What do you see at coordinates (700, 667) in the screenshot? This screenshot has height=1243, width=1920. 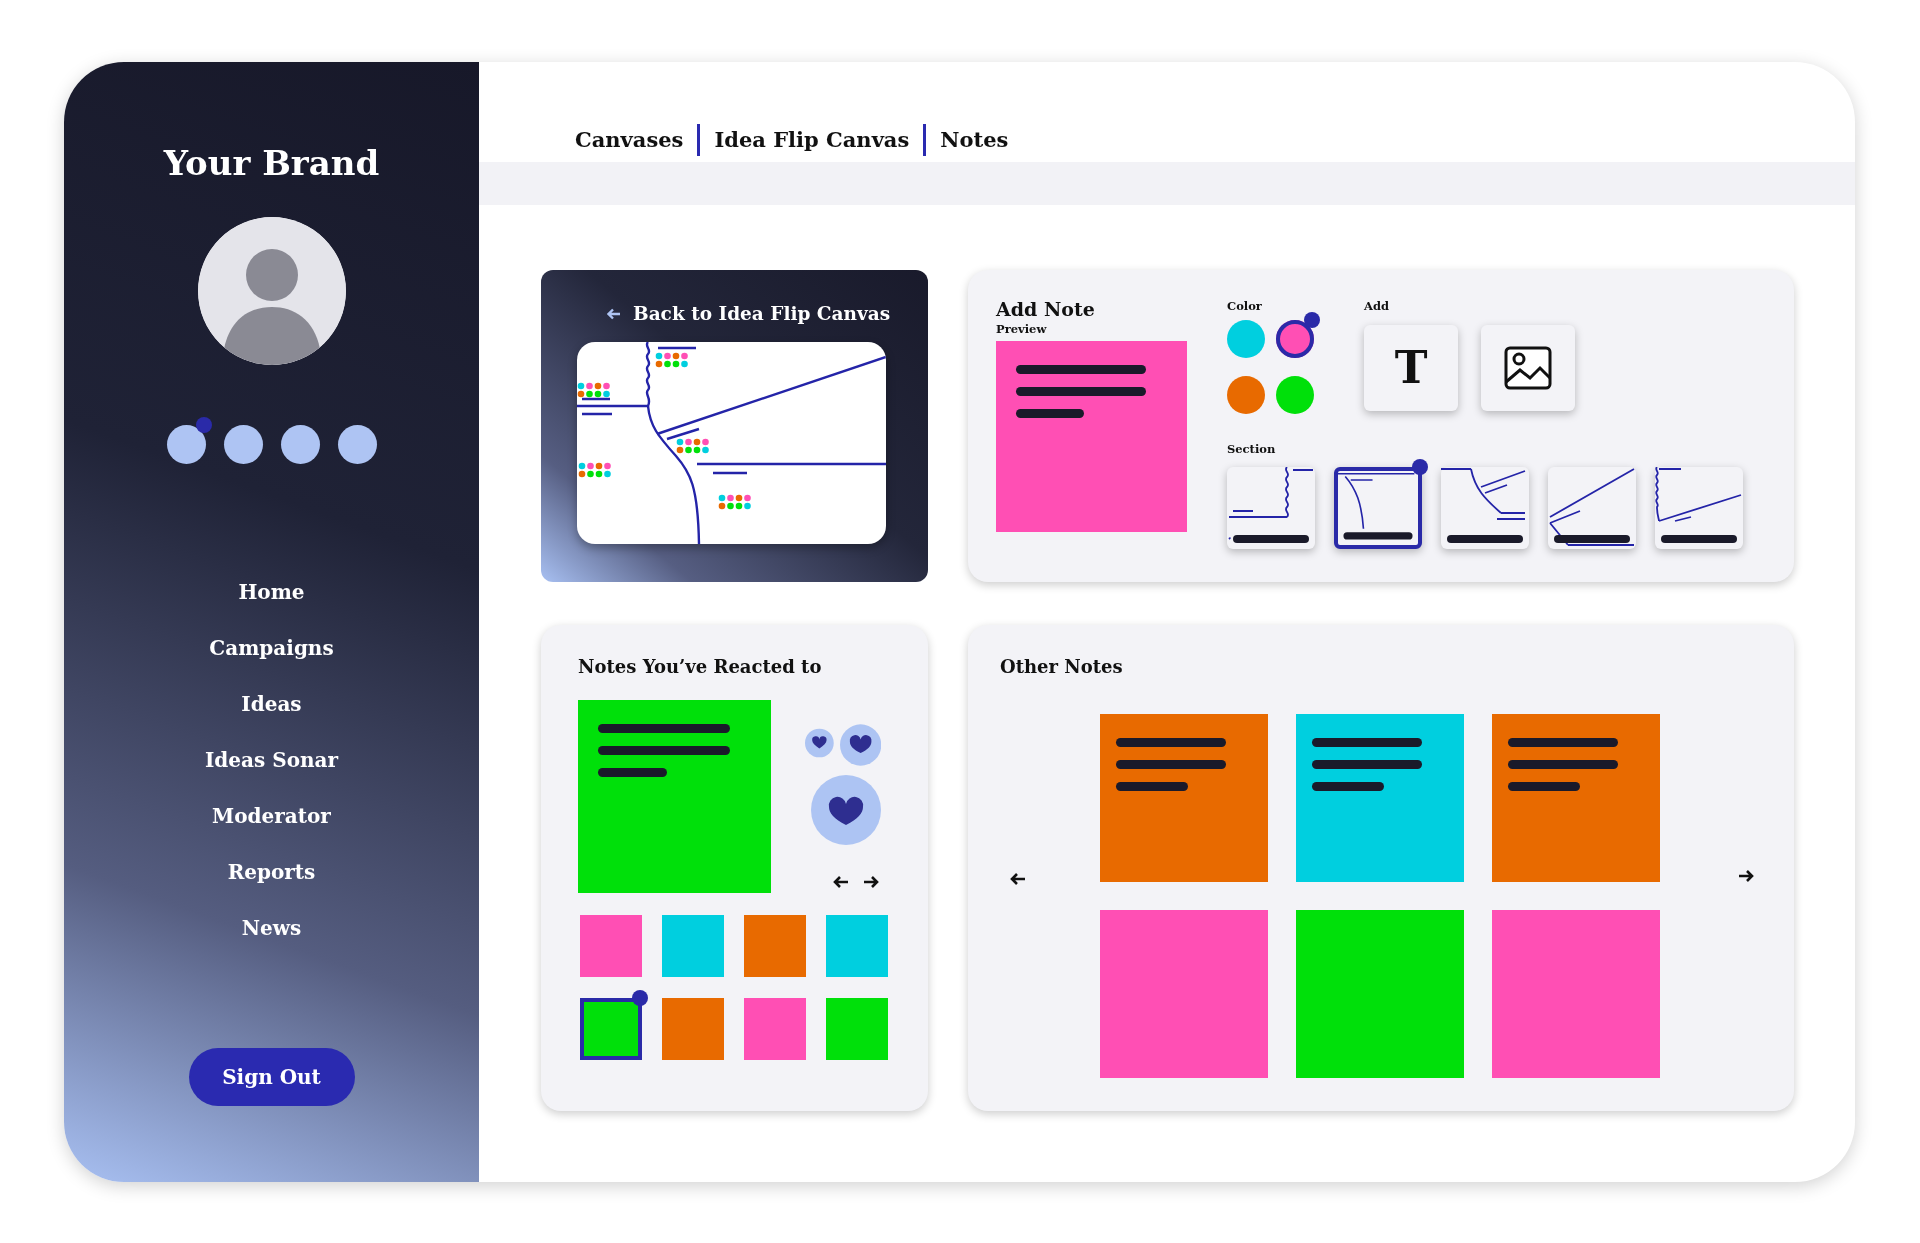 I see `reacted-notes-title: Notes You’ve Reacted to` at bounding box center [700, 667].